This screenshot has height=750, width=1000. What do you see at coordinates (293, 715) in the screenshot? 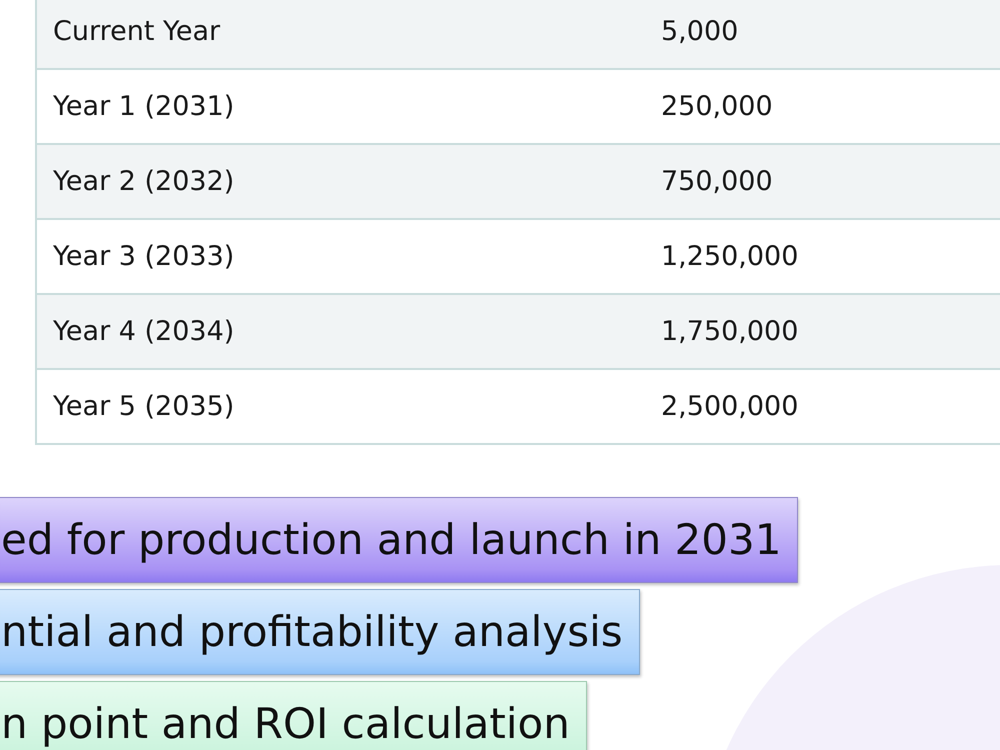
I see `banner: n point and ROI calculation` at bounding box center [293, 715].